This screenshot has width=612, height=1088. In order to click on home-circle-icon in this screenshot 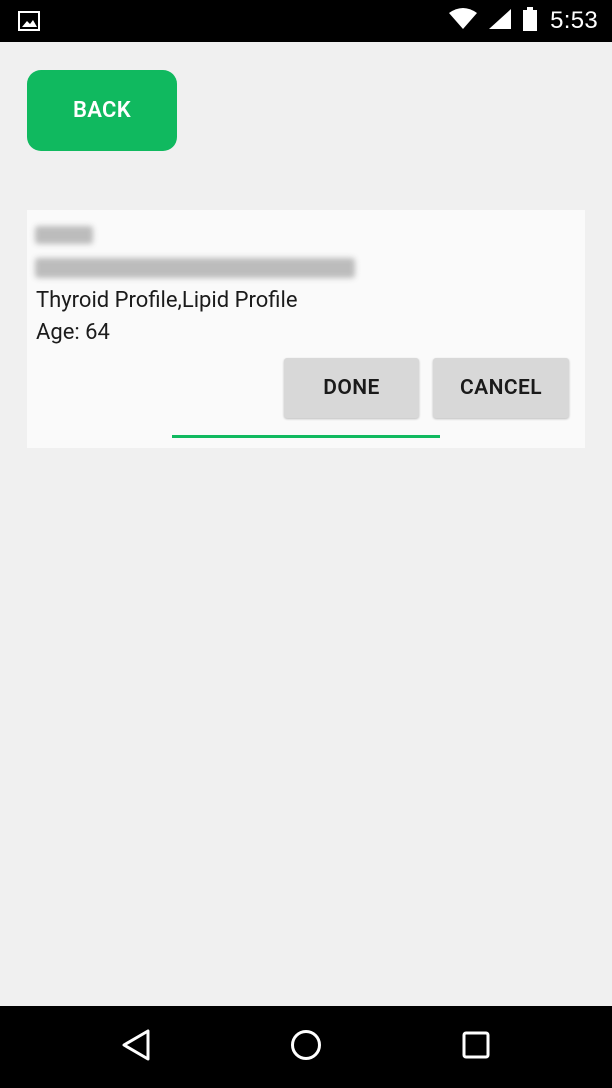, I will do `click(306, 1047)`.